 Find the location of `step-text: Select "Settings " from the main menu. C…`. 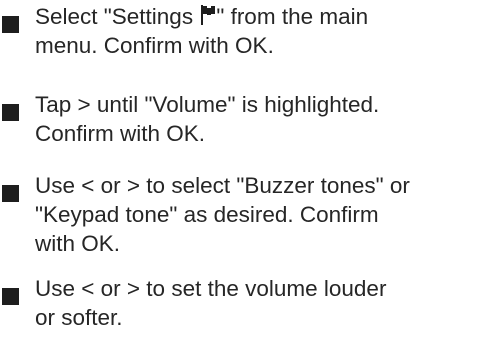

step-text: Select "Settings " from the main menu. C… is located at coordinates (202, 31).